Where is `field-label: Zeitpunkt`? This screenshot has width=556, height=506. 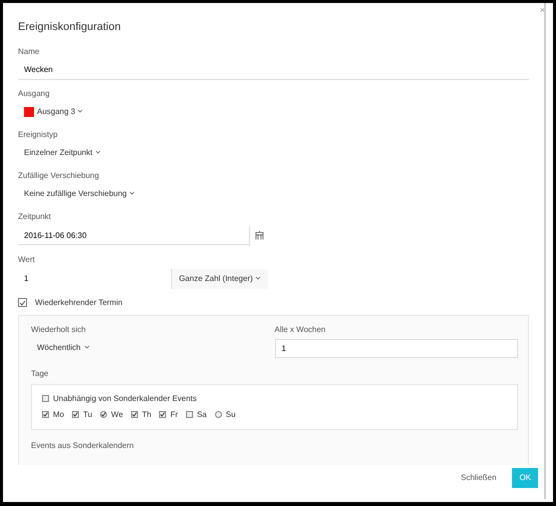
field-label: Zeitpunkt is located at coordinates (35, 216).